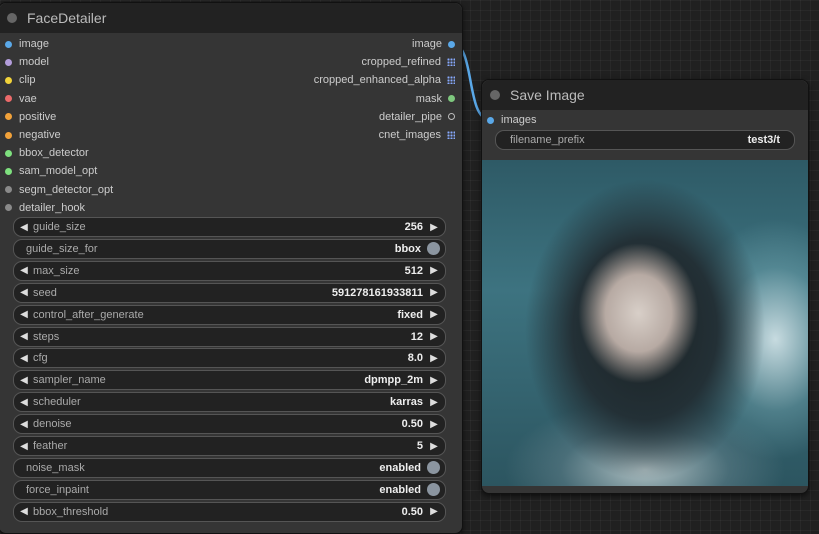  What do you see at coordinates (384, 80) in the screenshot?
I see `output-slot-cropped-enhanced-alpha: cropped_enhanced_alpha` at bounding box center [384, 80].